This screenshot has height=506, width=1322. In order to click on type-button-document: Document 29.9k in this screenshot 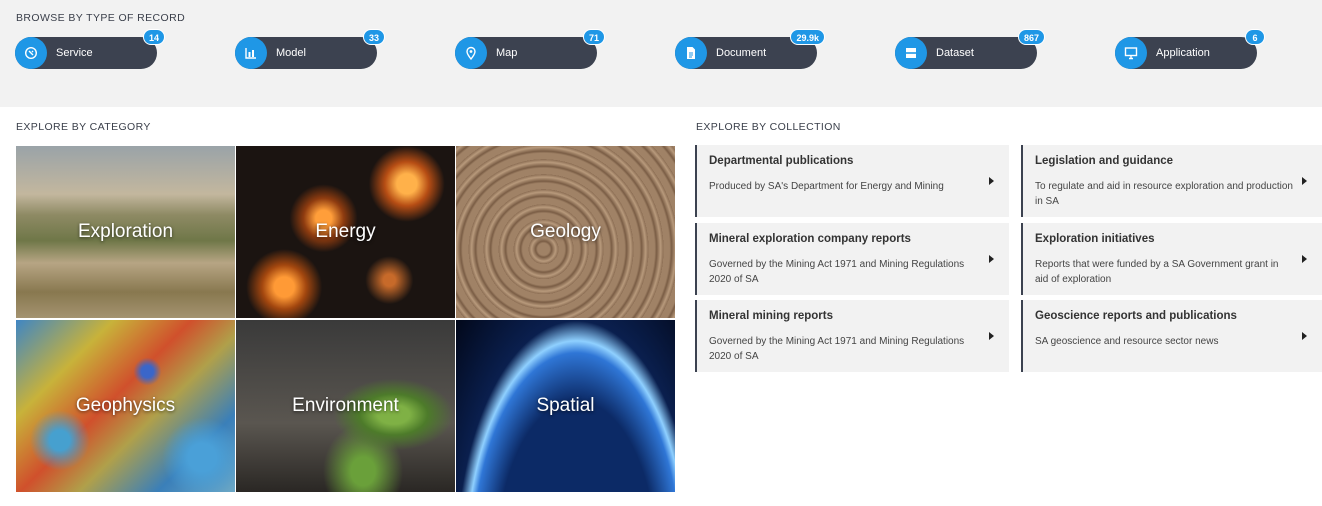, I will do `click(750, 49)`.